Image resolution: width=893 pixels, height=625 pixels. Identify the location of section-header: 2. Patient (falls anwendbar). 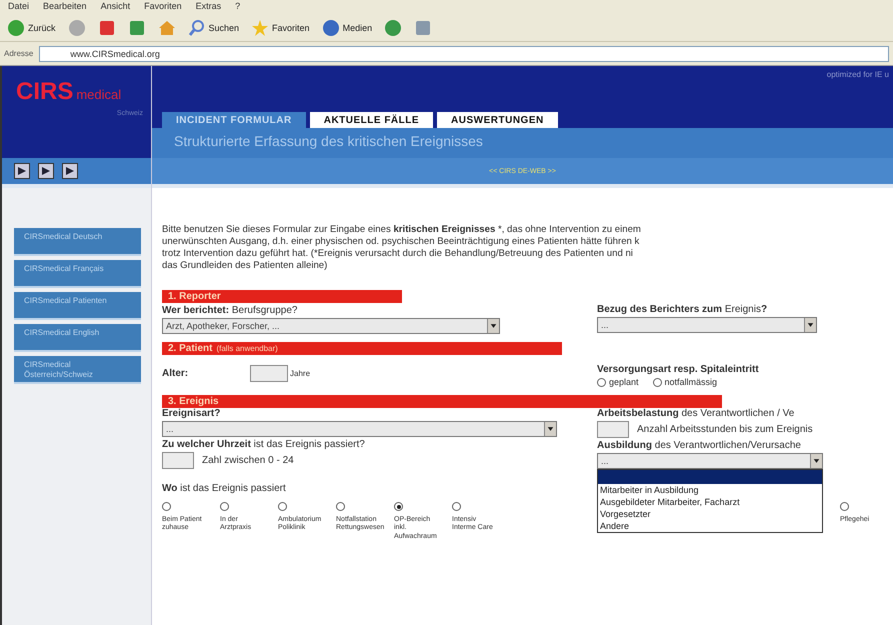
(362, 348).